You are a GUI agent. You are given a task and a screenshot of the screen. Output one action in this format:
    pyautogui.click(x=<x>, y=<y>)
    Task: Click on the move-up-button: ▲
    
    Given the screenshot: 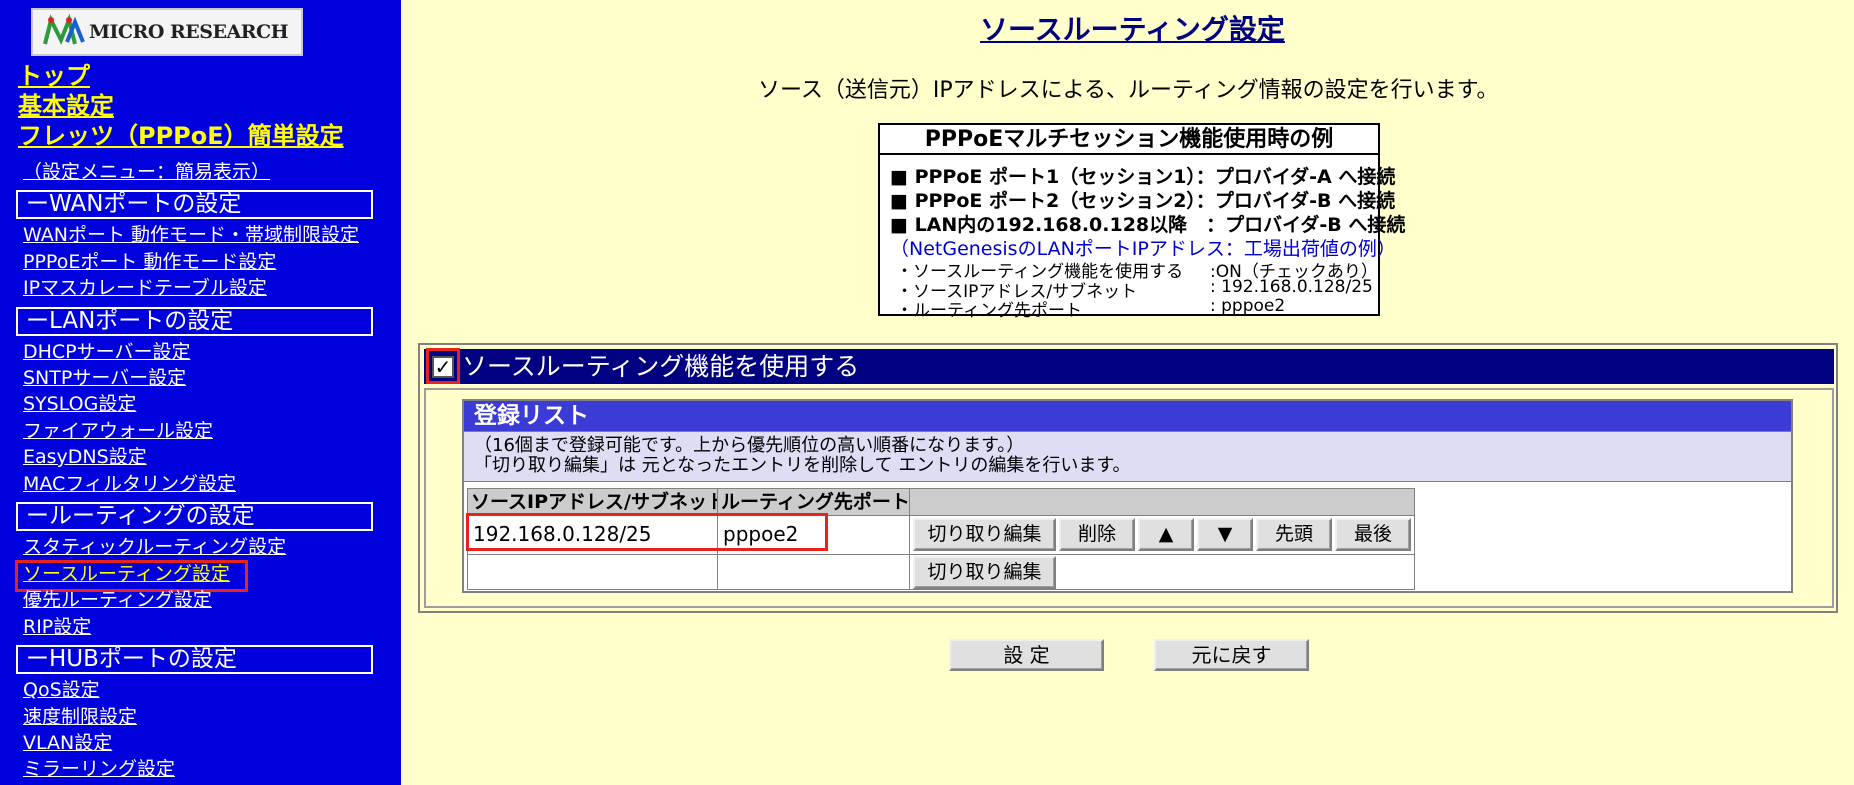 What is the action you would take?
    pyautogui.click(x=1166, y=534)
    